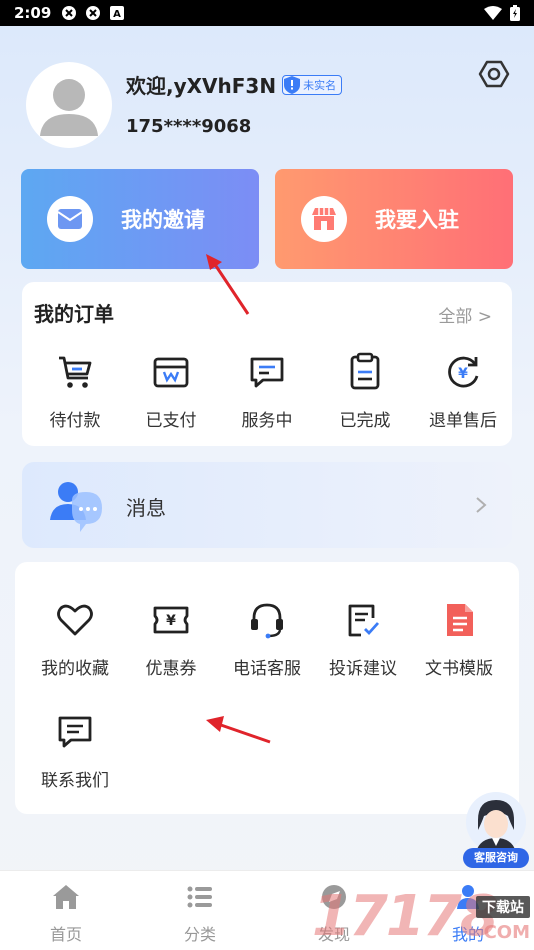  What do you see at coordinates (267, 505) in the screenshot?
I see `messages-card: 消息` at bounding box center [267, 505].